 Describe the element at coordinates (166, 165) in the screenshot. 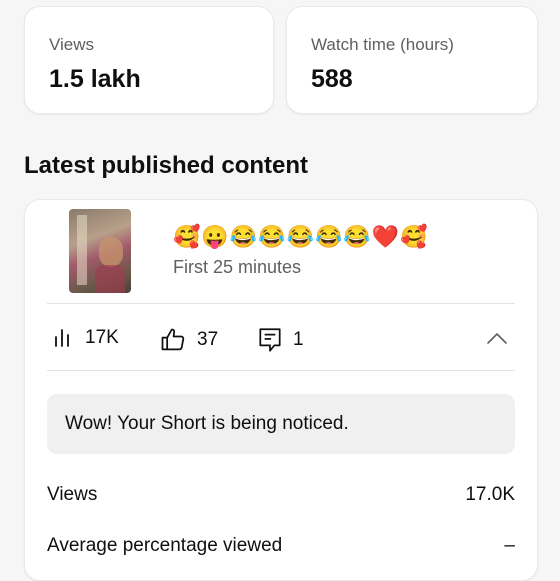

I see `section-title: Latest published content` at that location.